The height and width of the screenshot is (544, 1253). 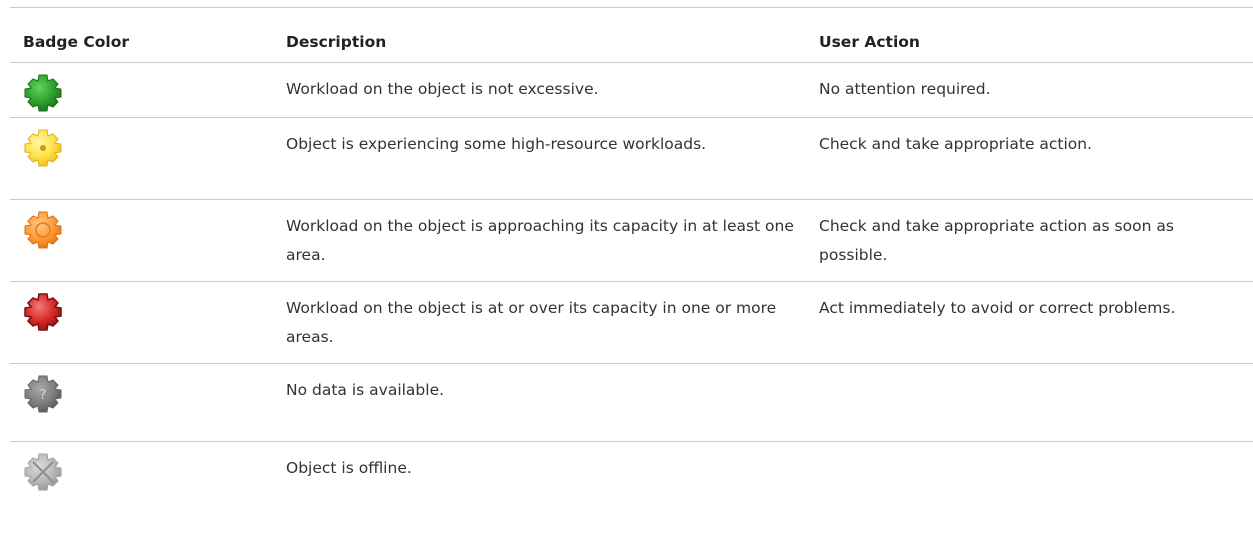 I want to click on description-cell: Object is offline., so click(x=349, y=468).